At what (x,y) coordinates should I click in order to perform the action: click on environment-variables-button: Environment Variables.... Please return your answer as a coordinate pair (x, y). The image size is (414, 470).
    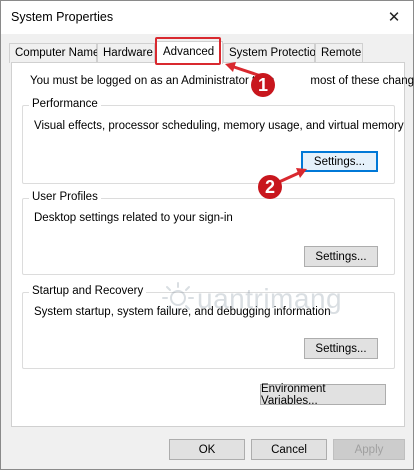
    Looking at the image, I should click on (323, 395).